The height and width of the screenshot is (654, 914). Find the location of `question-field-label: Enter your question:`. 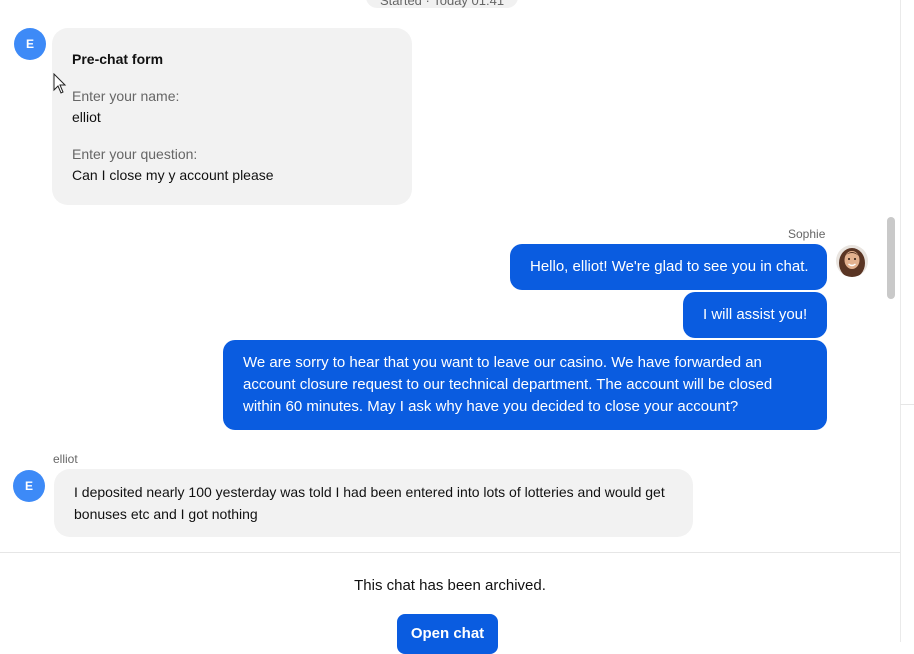

question-field-label: Enter your question: is located at coordinates (135, 154).